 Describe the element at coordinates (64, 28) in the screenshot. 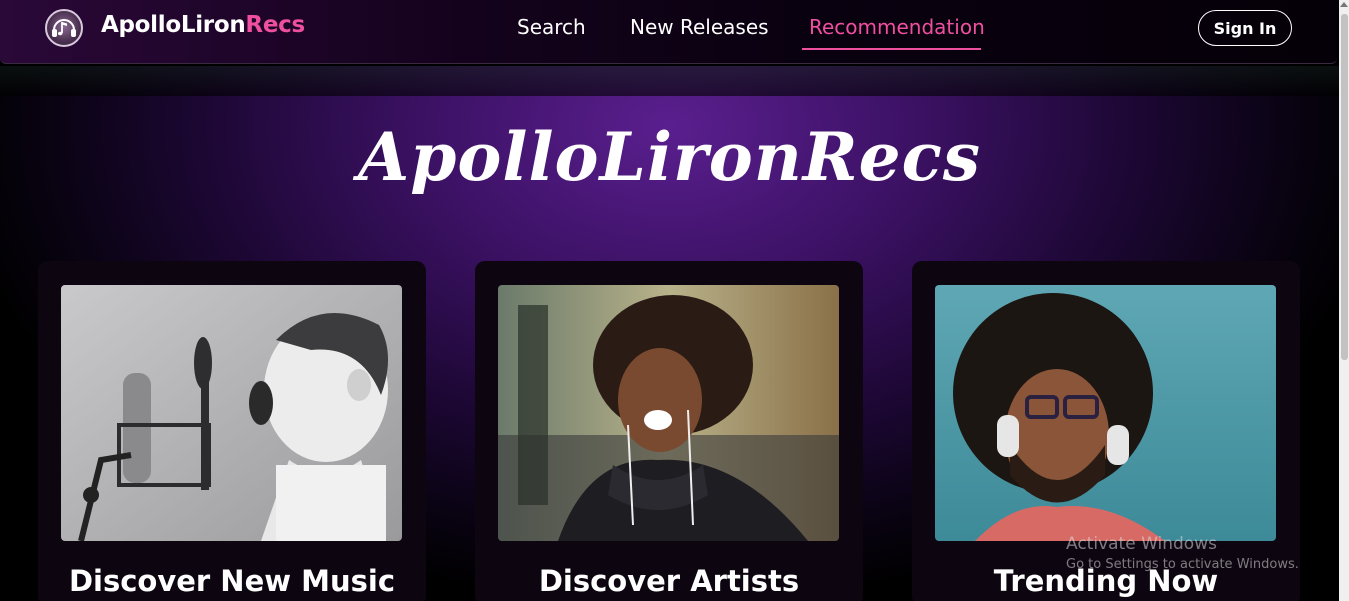

I see `headphones-music-note-icon` at that location.